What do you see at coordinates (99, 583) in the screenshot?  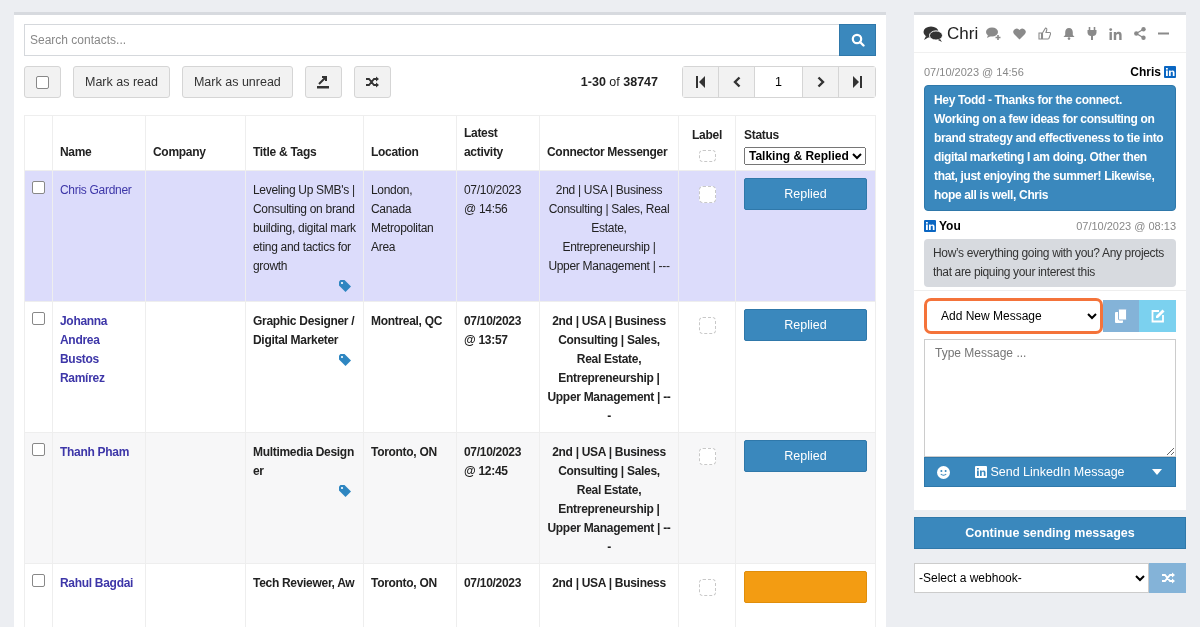 I see `contact-name-link: Rahul Bagdai` at bounding box center [99, 583].